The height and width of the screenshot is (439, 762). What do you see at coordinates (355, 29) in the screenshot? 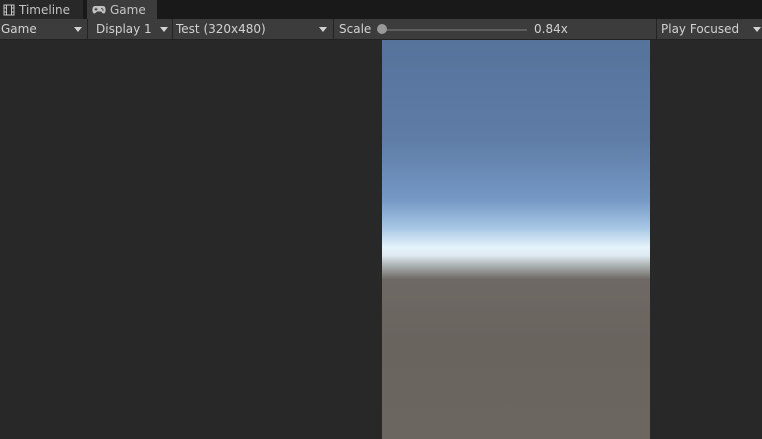
I see `scale-label: Scale` at bounding box center [355, 29].